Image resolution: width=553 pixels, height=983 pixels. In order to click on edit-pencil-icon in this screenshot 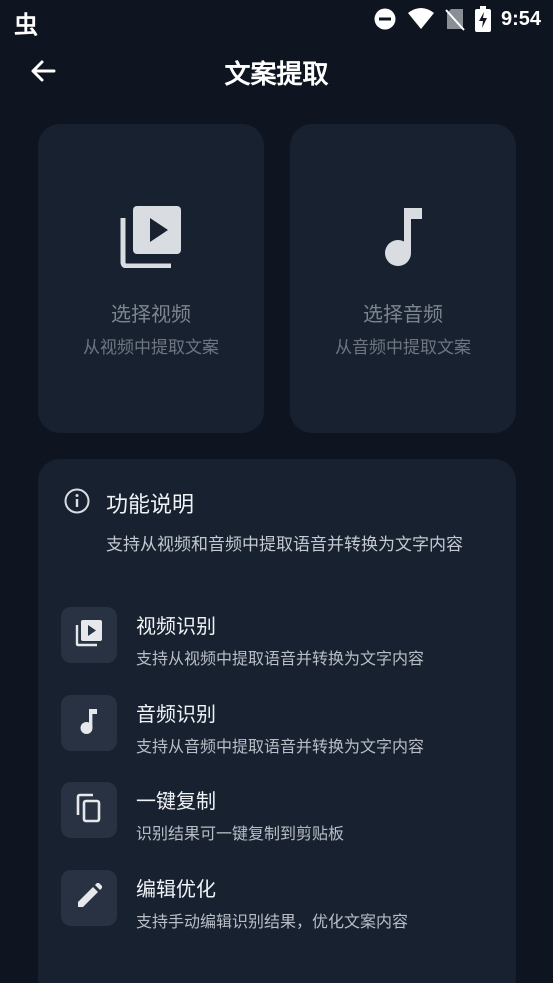, I will do `click(89, 897)`.